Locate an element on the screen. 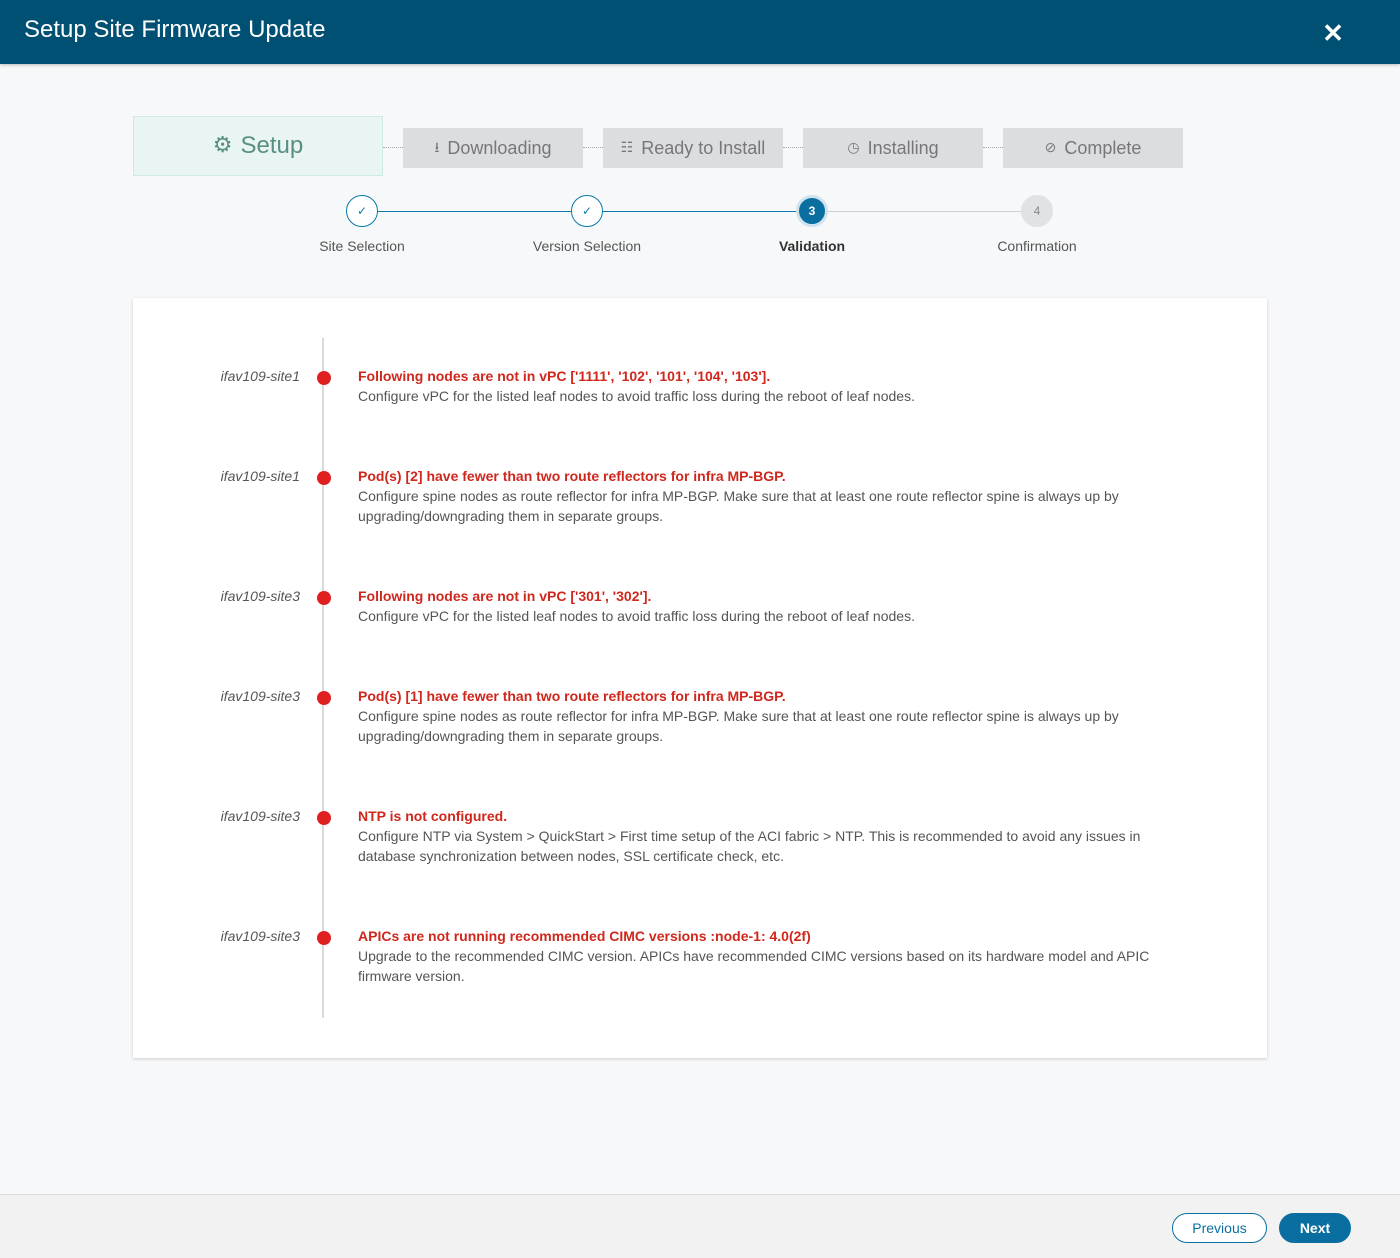 This screenshot has width=1400, height=1258. stage-label: Ready to Install is located at coordinates (703, 148).